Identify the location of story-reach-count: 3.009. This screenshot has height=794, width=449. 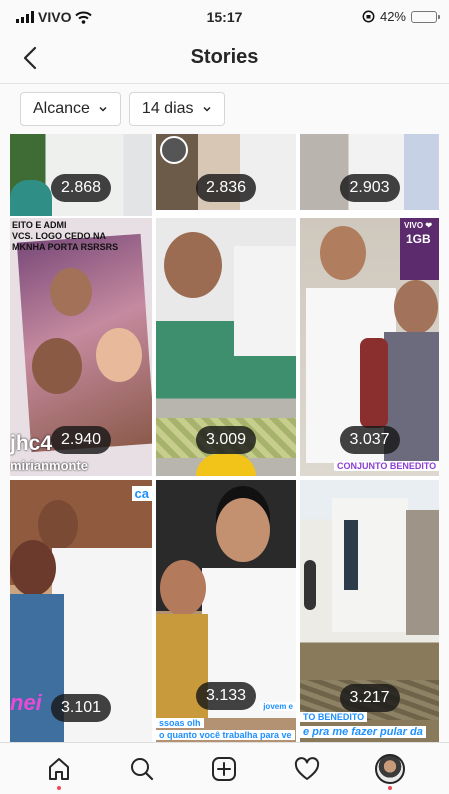
(226, 440).